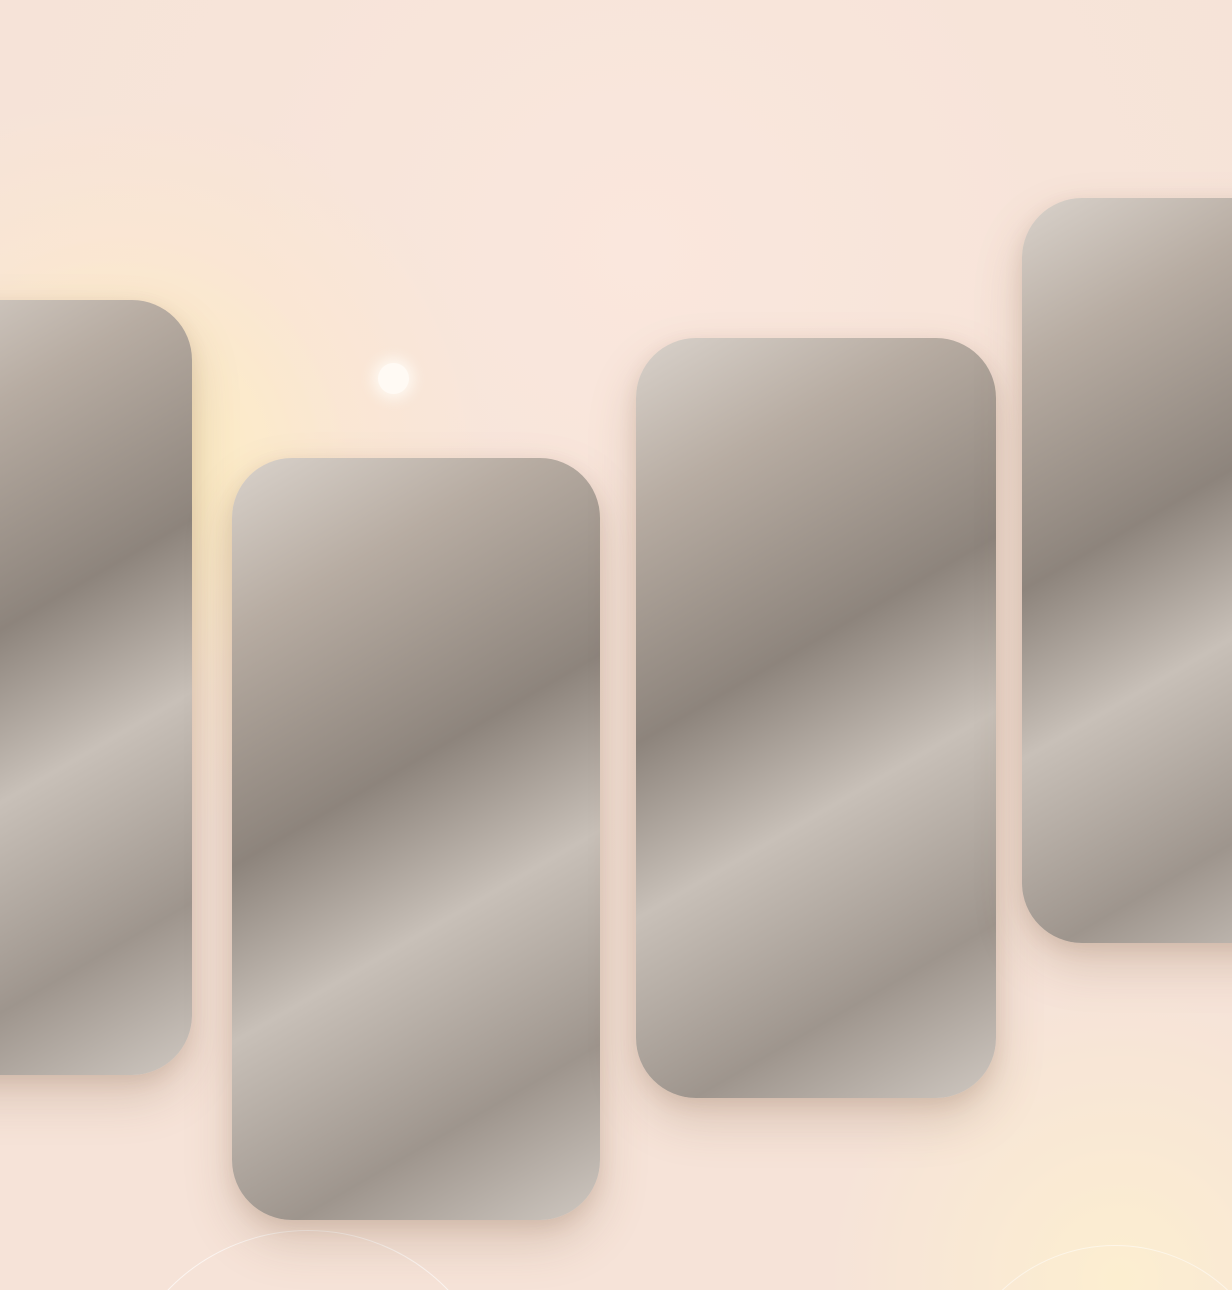  I want to click on decorative-dot, so click(393, 378).